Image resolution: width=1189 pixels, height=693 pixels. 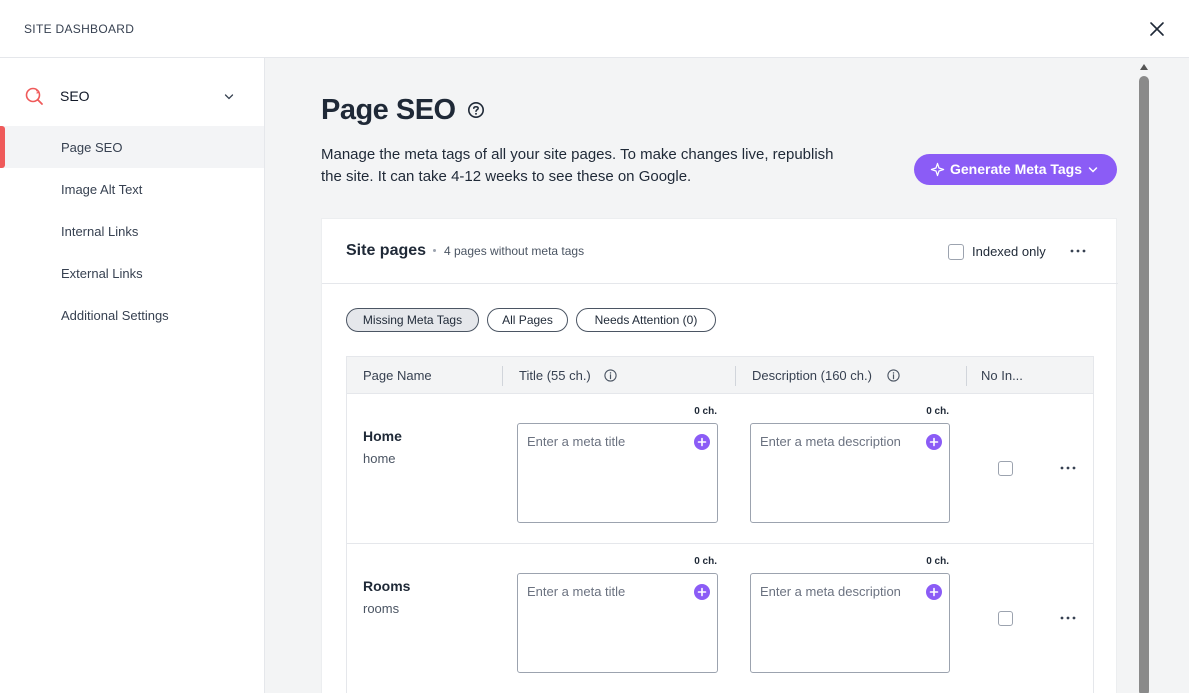 I want to click on filter-needs-attention: Needs Attention (0), so click(x=646, y=320).